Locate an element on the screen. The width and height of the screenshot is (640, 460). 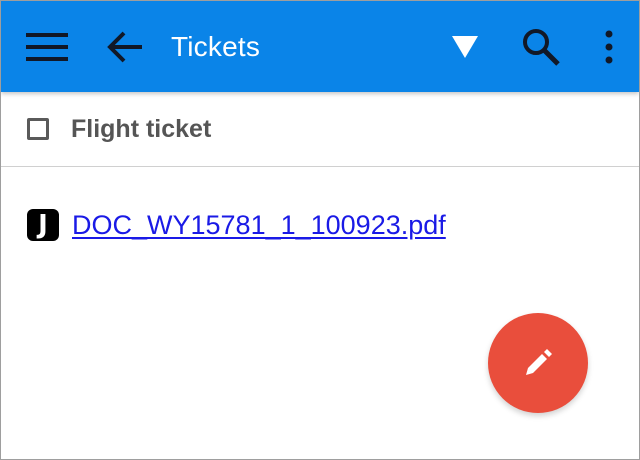
file-type-icon: J is located at coordinates (43, 225).